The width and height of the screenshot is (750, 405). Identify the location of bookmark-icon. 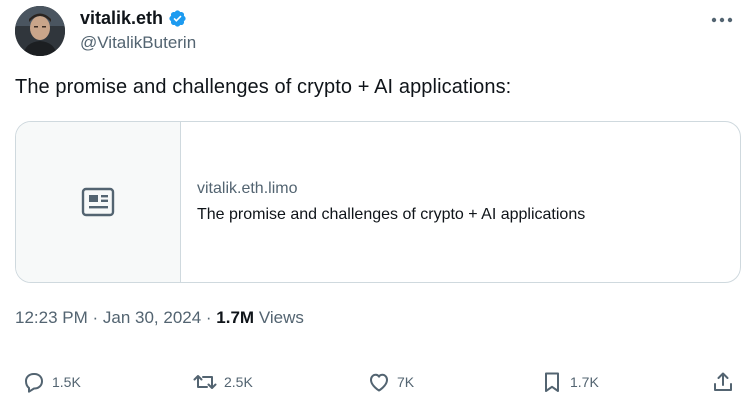
(552, 382).